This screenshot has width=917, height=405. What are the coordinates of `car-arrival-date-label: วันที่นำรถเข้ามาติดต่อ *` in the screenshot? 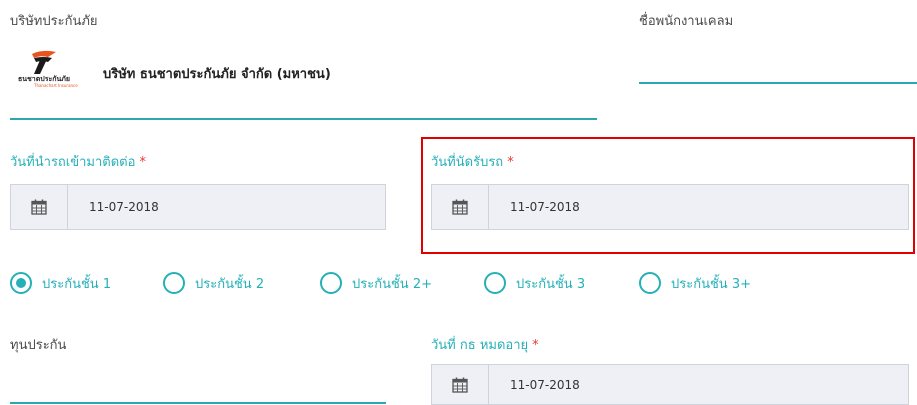 It's located at (78, 161).